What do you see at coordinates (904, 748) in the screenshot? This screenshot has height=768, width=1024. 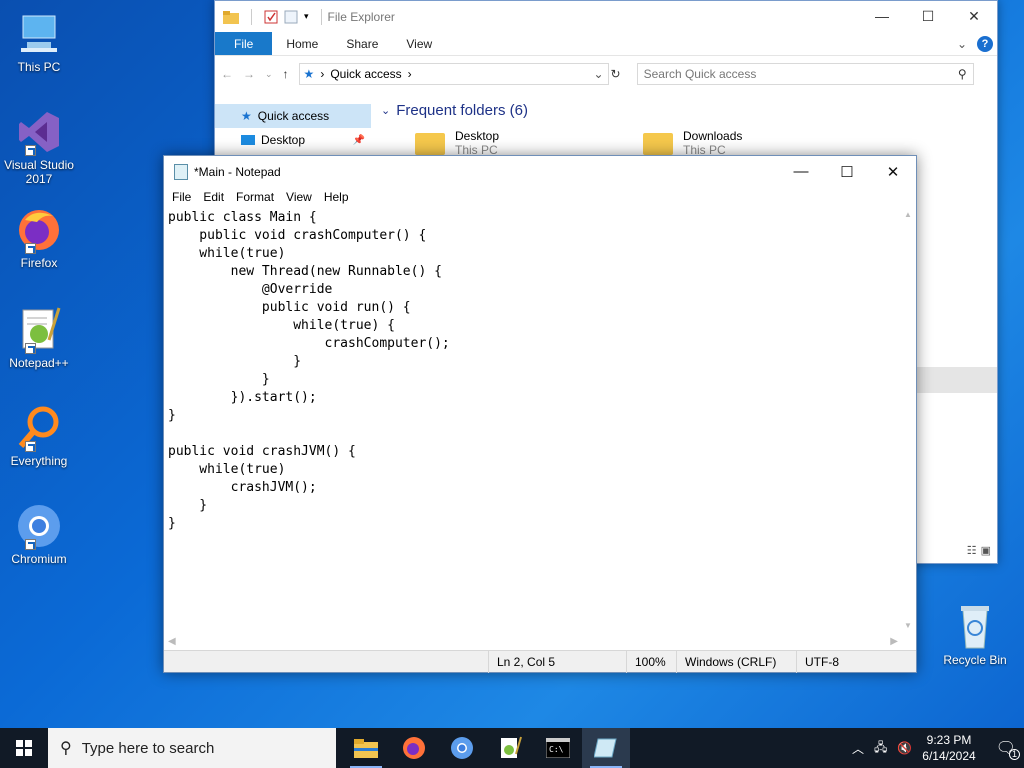 I see `volume-muted-icon: 🔇` at bounding box center [904, 748].